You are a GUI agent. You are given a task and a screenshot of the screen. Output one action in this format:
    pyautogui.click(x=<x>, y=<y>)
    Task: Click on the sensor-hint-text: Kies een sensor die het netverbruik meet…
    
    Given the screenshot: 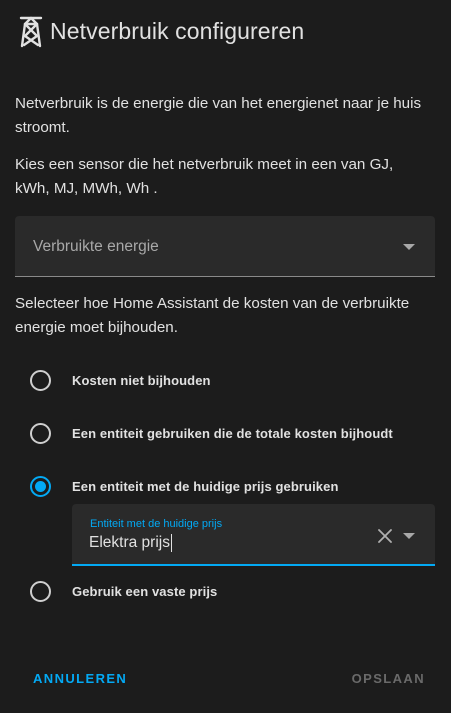 What is the action you would take?
    pyautogui.click(x=204, y=176)
    